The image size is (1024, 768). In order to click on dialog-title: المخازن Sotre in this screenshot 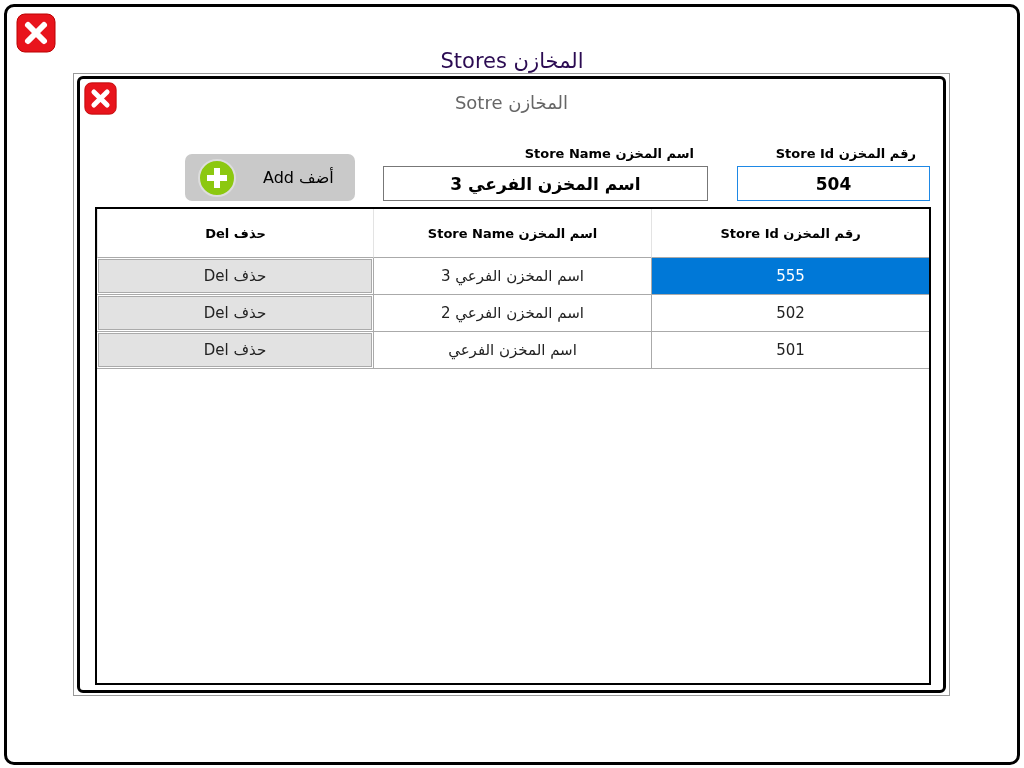, I will do `click(511, 102)`.